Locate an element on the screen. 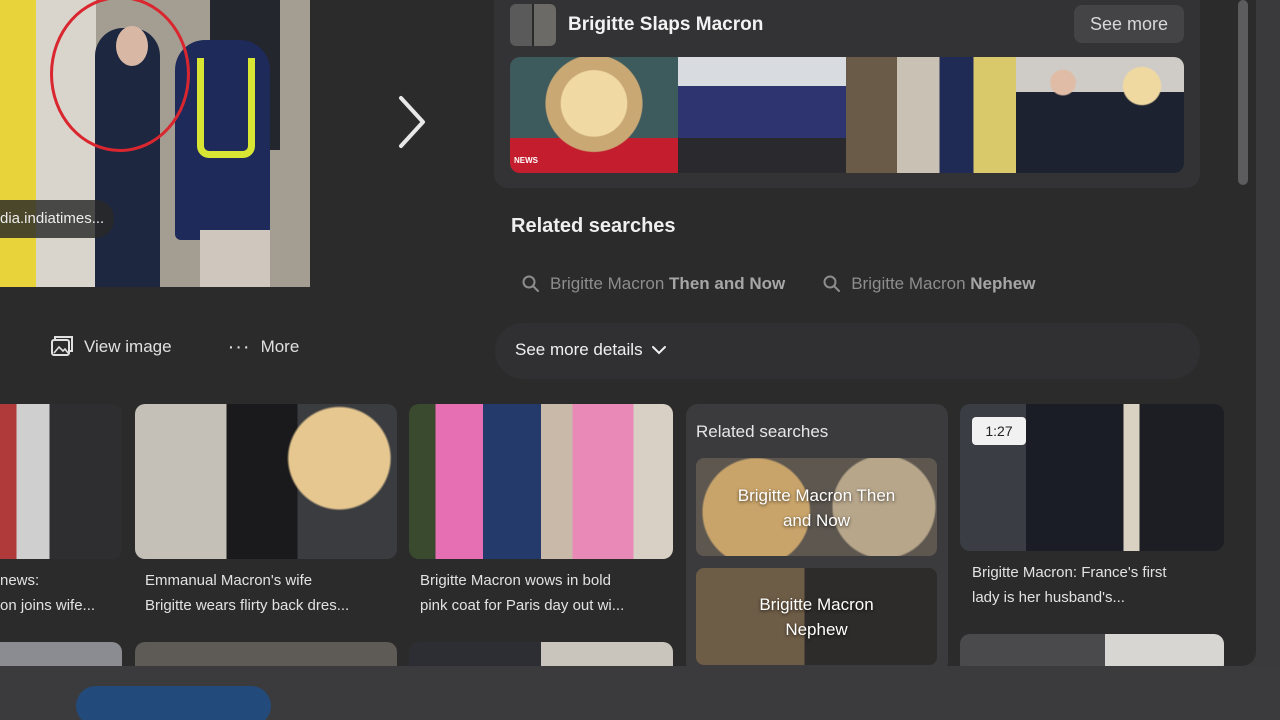 The height and width of the screenshot is (720, 1280). more-label: More is located at coordinates (280, 346).